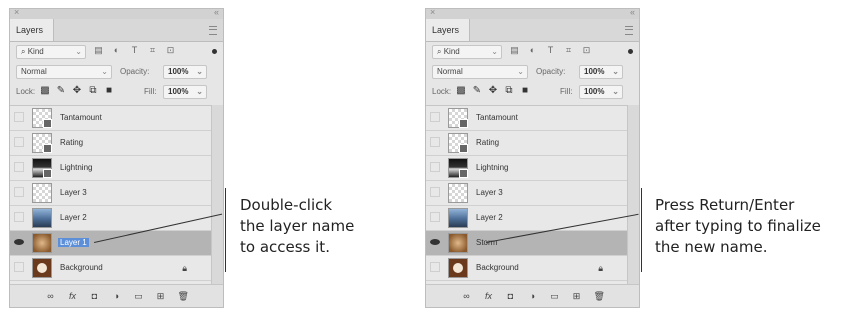  What do you see at coordinates (73, 242) in the screenshot?
I see `layer-name-edit-field: Layer 1` at bounding box center [73, 242].